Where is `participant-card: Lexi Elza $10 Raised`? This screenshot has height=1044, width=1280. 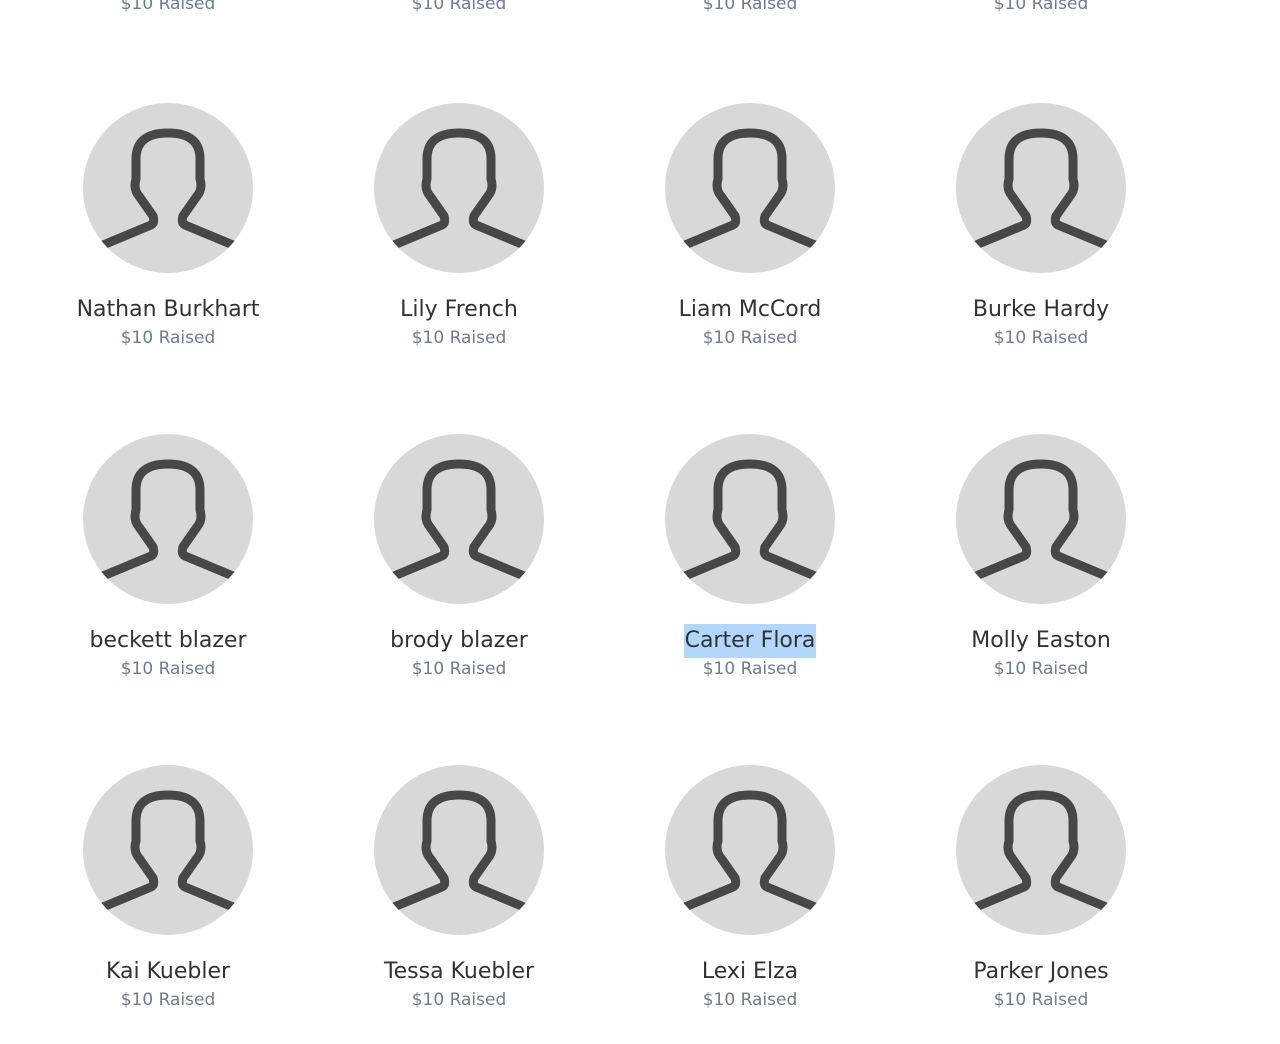 participant-card: Lexi Elza $10 Raised is located at coordinates (750, 888).